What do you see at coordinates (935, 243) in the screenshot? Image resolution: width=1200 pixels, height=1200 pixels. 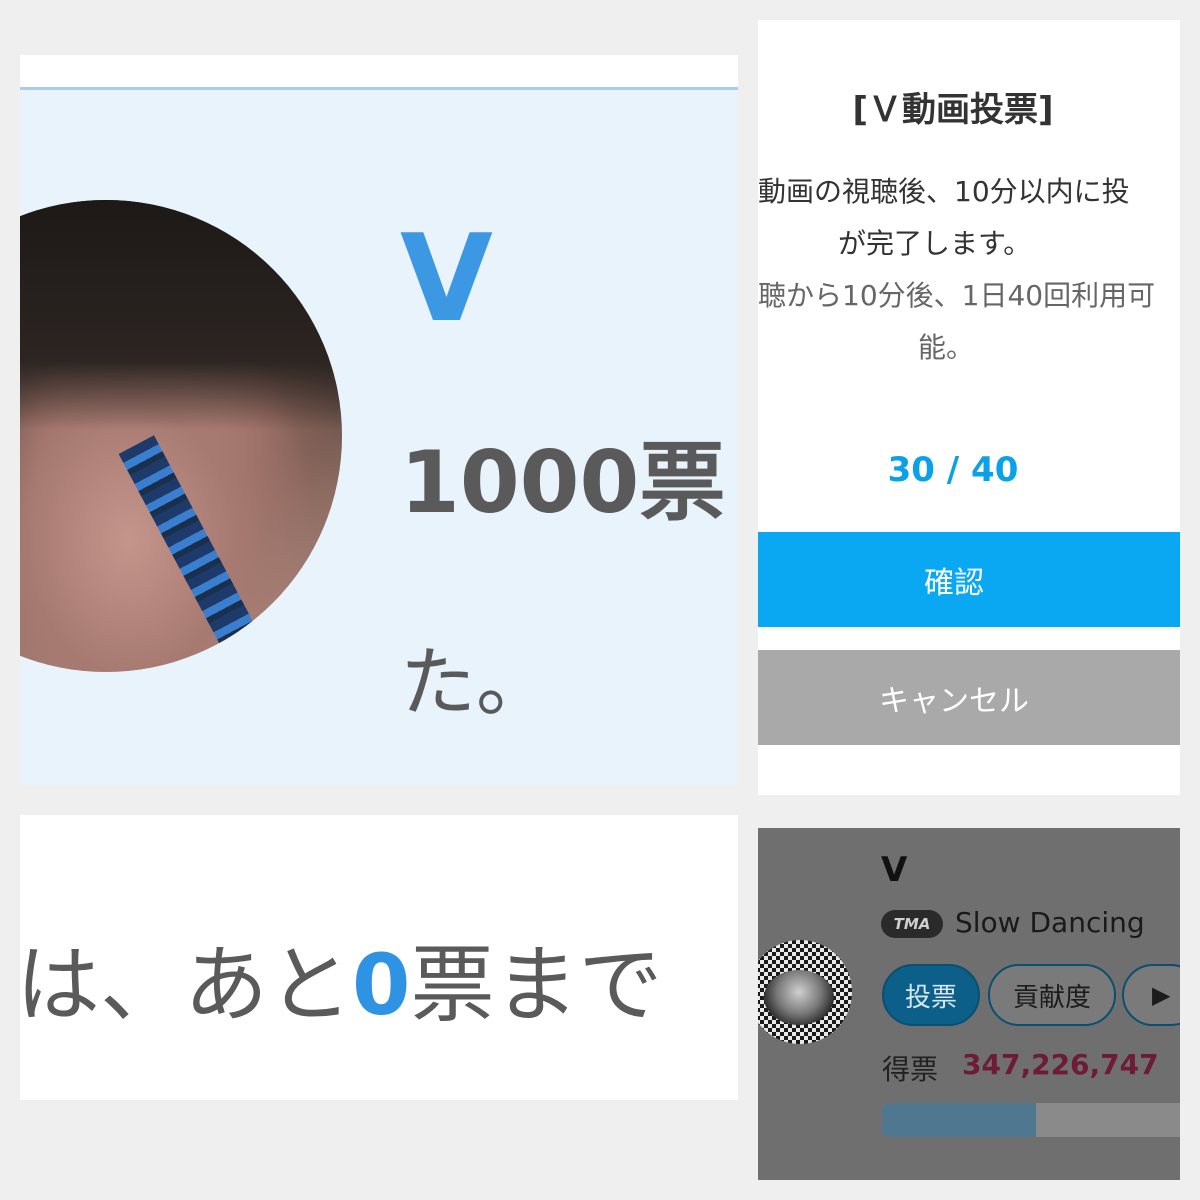 I see `dialog-text-line: が完了します。` at bounding box center [935, 243].